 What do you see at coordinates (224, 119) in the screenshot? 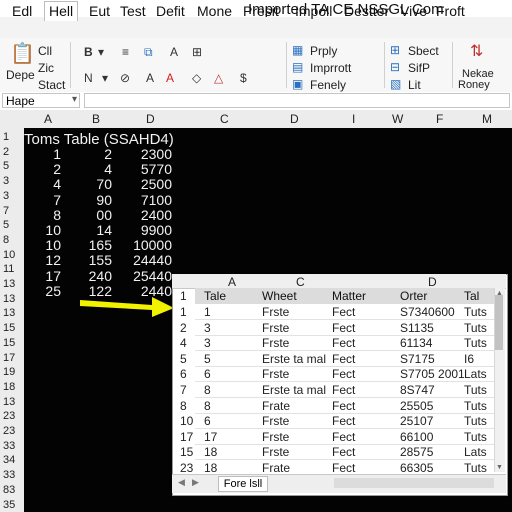
I see `column-header: C` at bounding box center [224, 119].